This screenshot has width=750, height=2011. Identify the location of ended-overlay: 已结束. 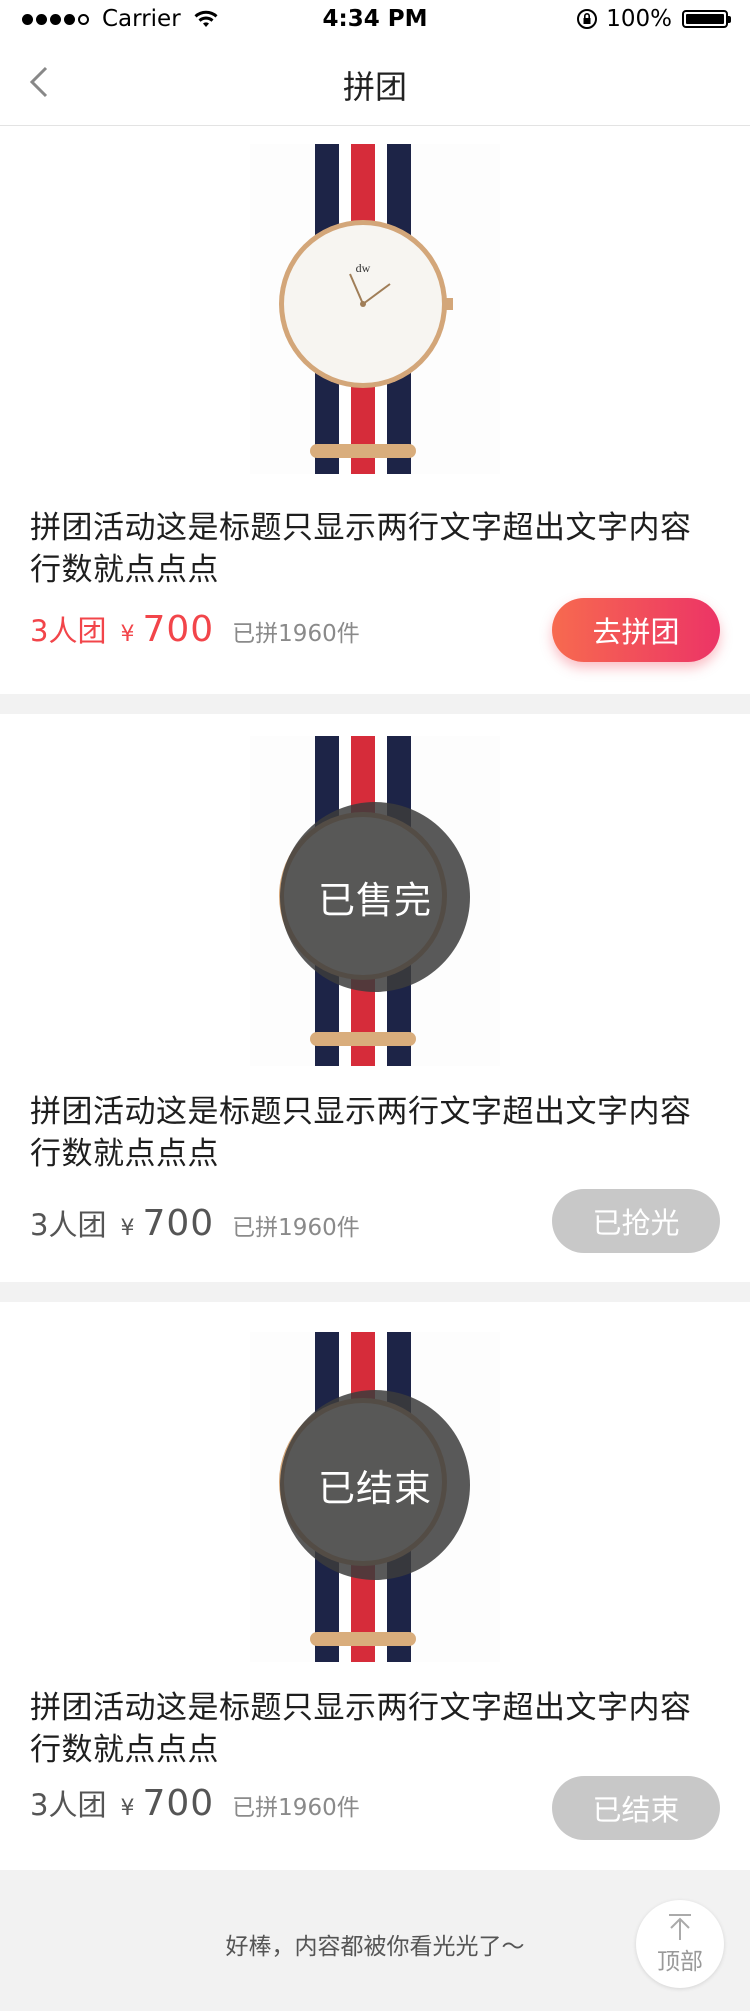
(375, 1485).